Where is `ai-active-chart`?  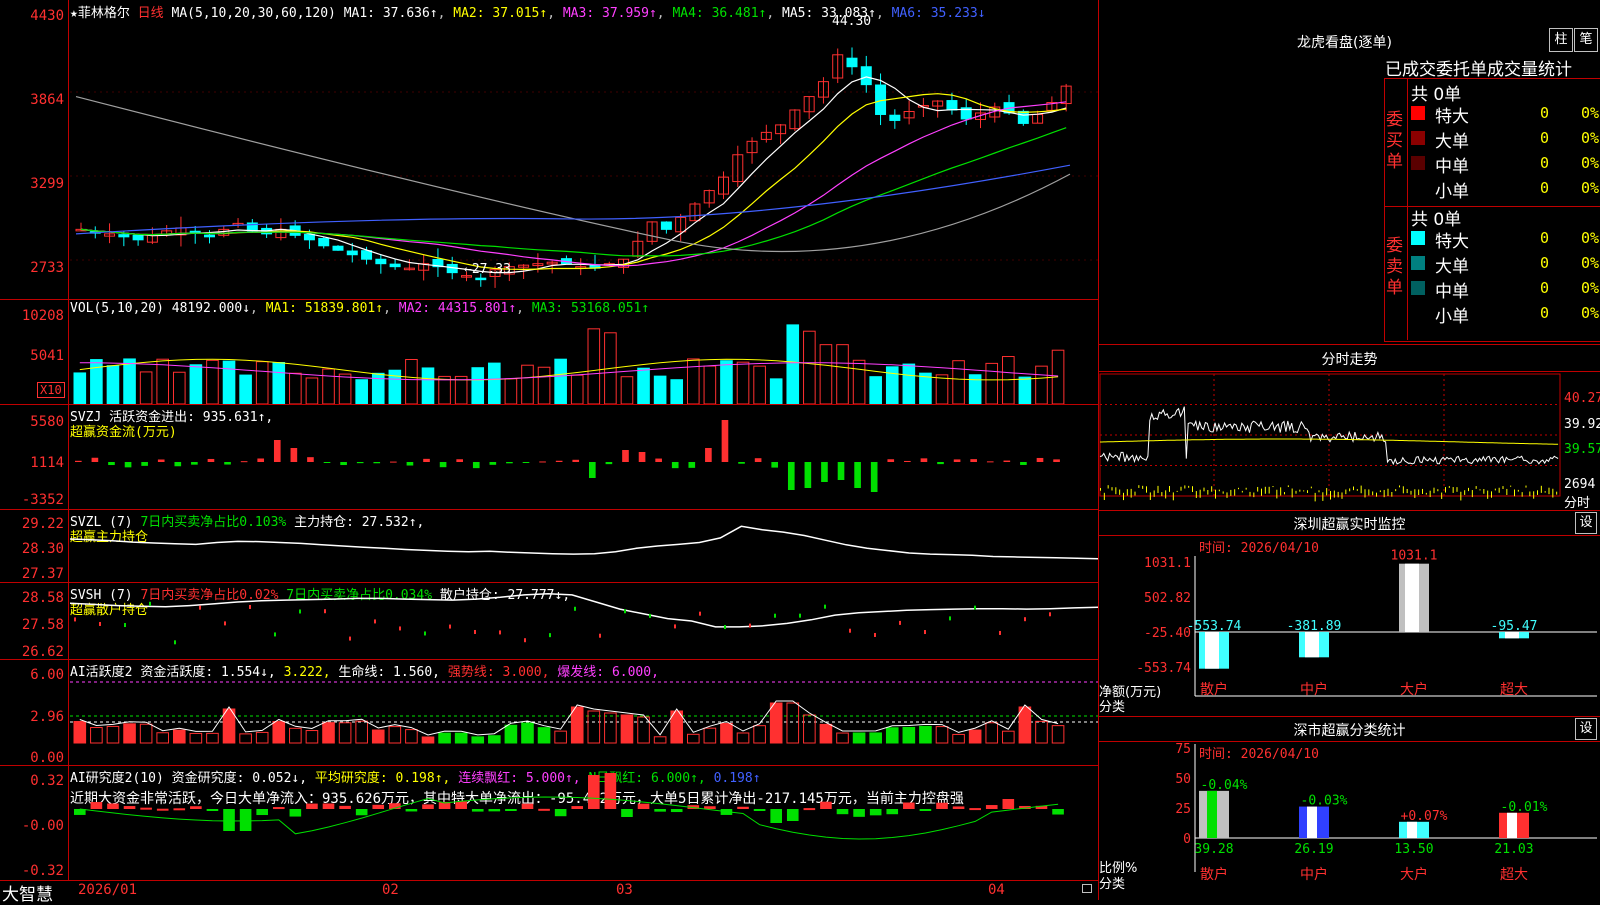
ai-active-chart is located at coordinates (584, 712).